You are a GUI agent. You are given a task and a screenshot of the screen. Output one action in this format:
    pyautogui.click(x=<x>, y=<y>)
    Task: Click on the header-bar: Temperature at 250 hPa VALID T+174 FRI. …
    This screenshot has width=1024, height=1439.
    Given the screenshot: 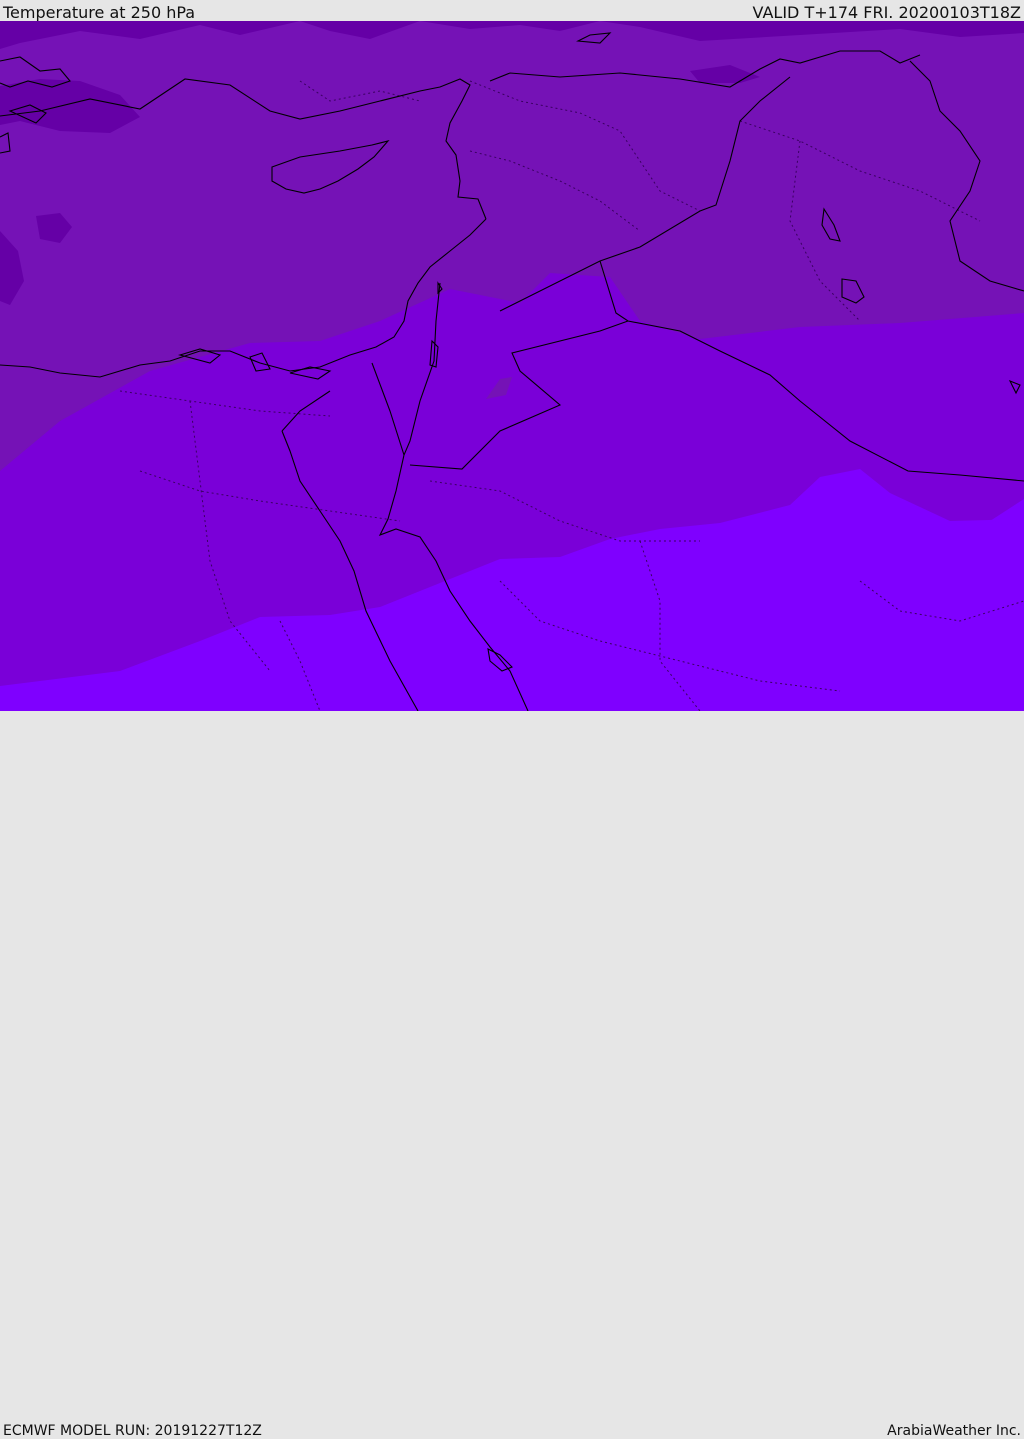 What is the action you would take?
    pyautogui.click(x=512, y=10)
    